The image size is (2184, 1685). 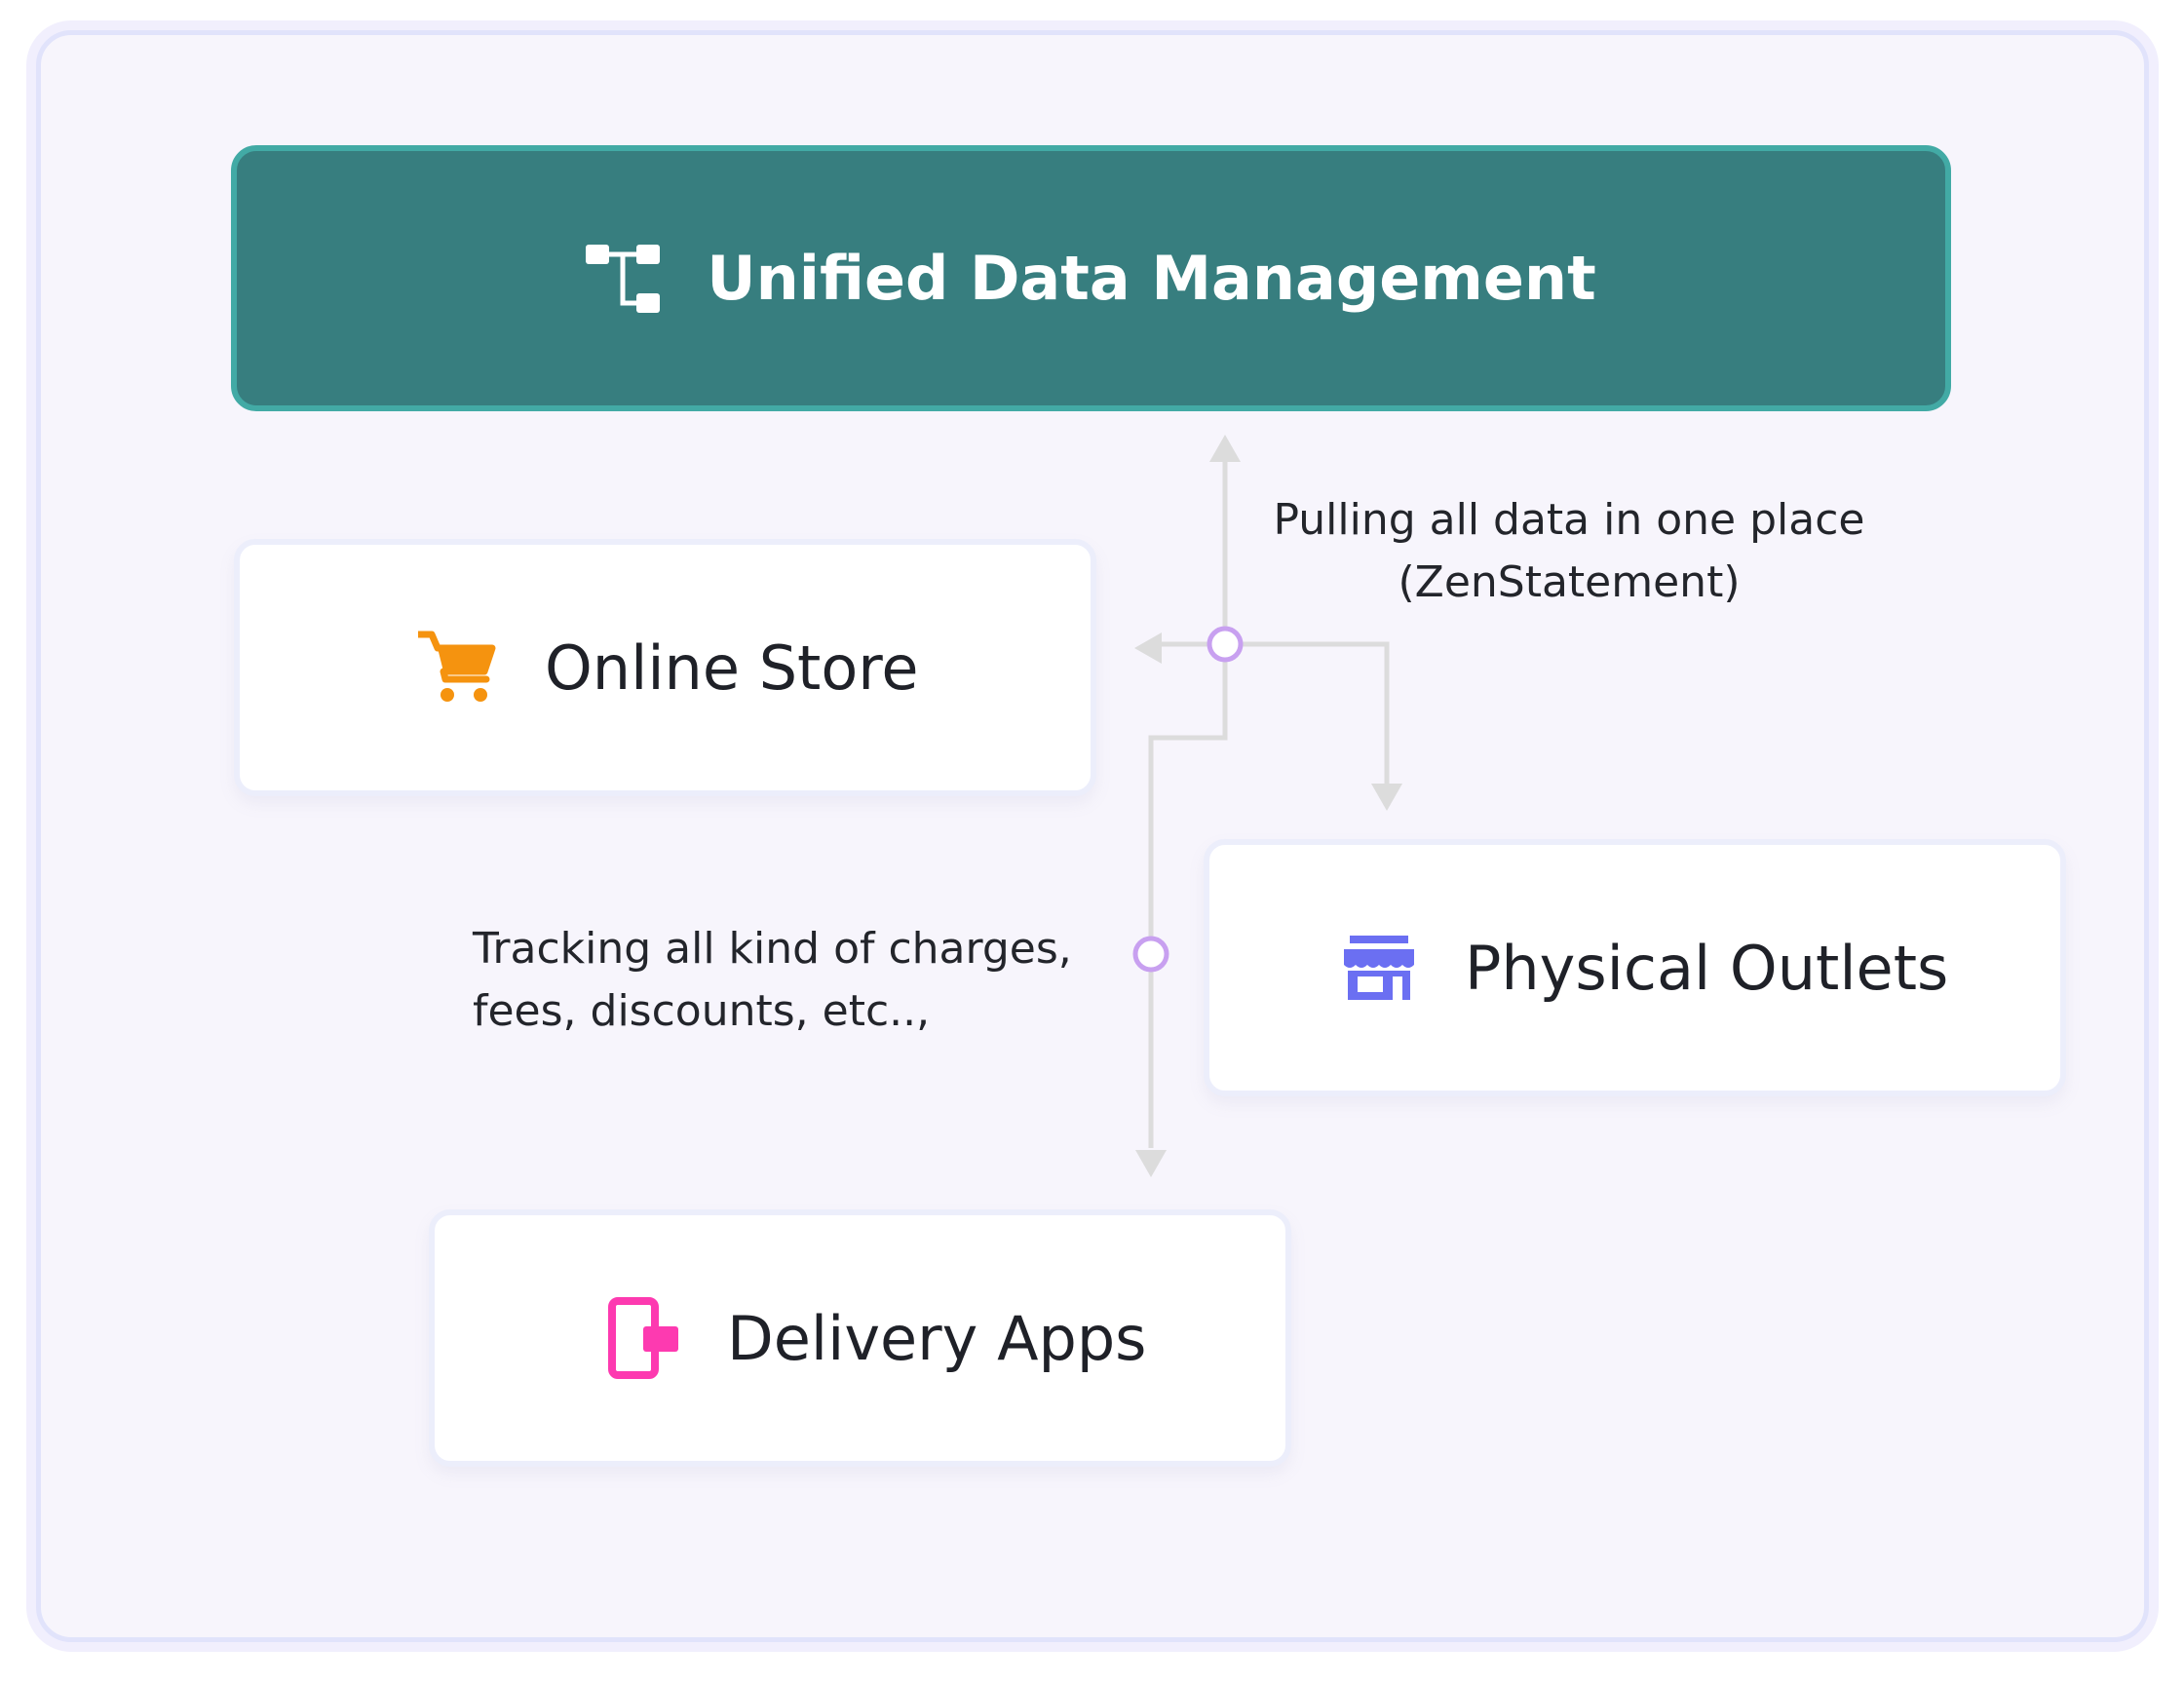 What do you see at coordinates (623, 278) in the screenshot?
I see `hierarchy-icon` at bounding box center [623, 278].